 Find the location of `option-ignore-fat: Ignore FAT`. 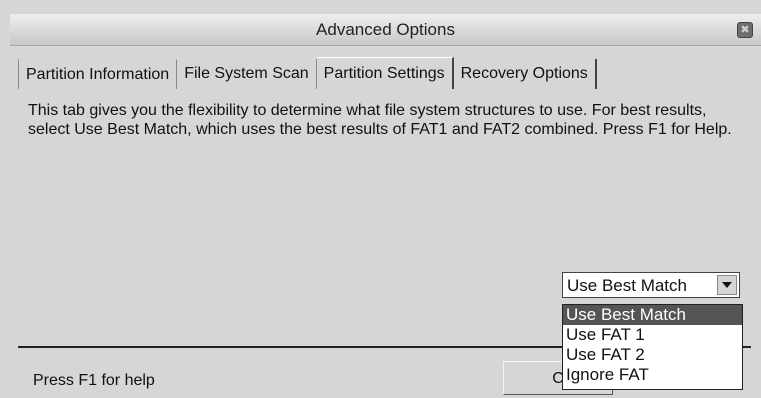

option-ignore-fat: Ignore FAT is located at coordinates (652, 375).